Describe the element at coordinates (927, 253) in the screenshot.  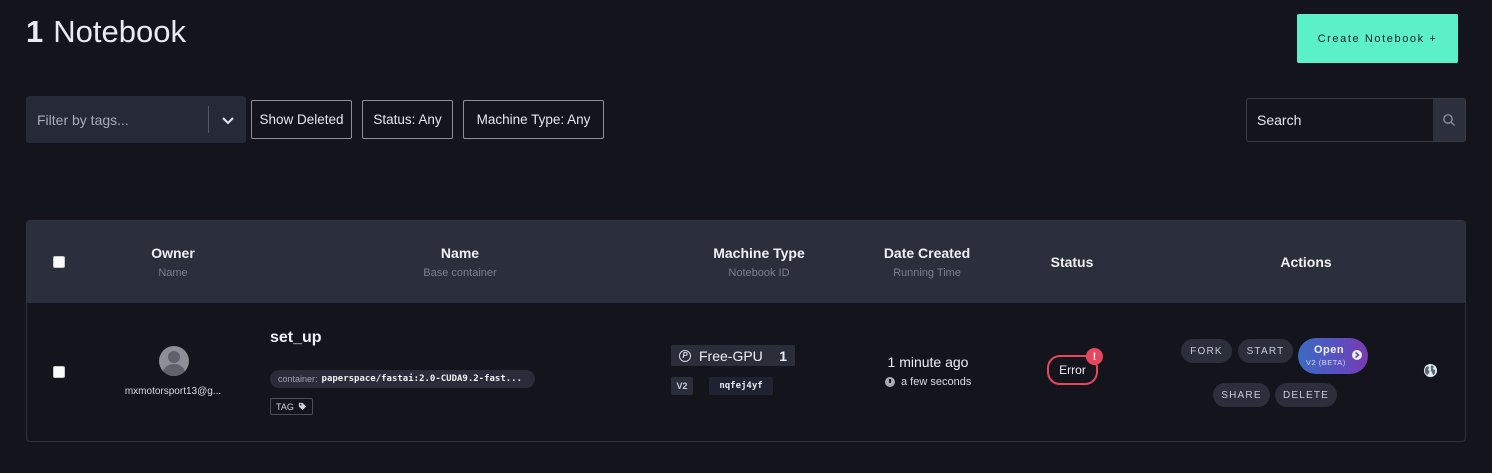
I see `column-date-created-title: Date Created` at that location.